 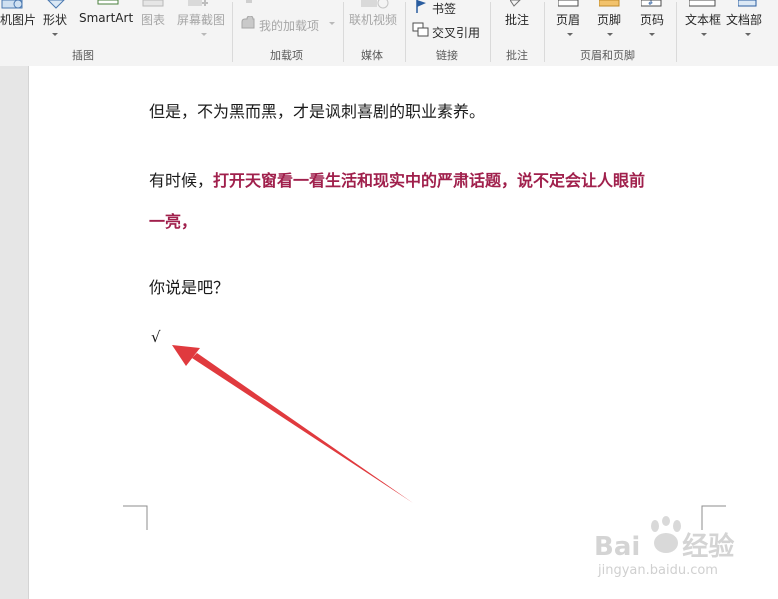 What do you see at coordinates (658, 570) in the screenshot?
I see `watermark-url: jingyan.baidu.com` at bounding box center [658, 570].